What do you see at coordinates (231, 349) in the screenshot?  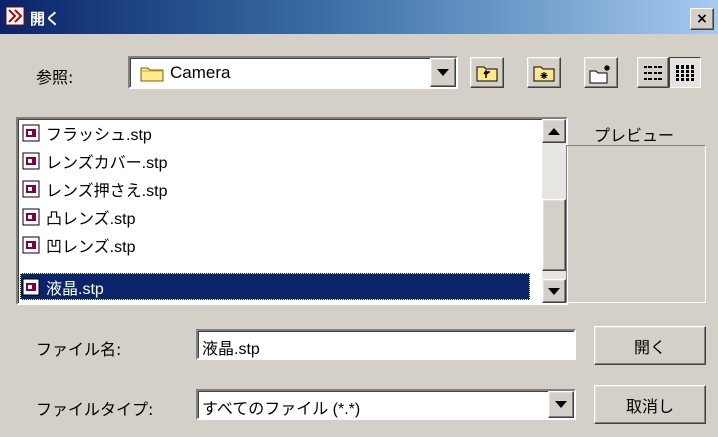 I see `filename-value: 液晶.stp` at bounding box center [231, 349].